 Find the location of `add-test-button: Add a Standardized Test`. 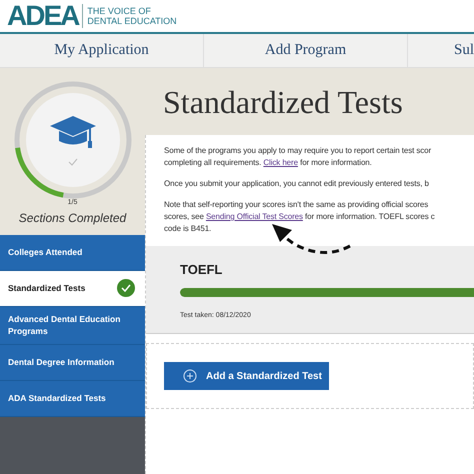

add-test-button: Add a Standardized Test is located at coordinates (246, 376).